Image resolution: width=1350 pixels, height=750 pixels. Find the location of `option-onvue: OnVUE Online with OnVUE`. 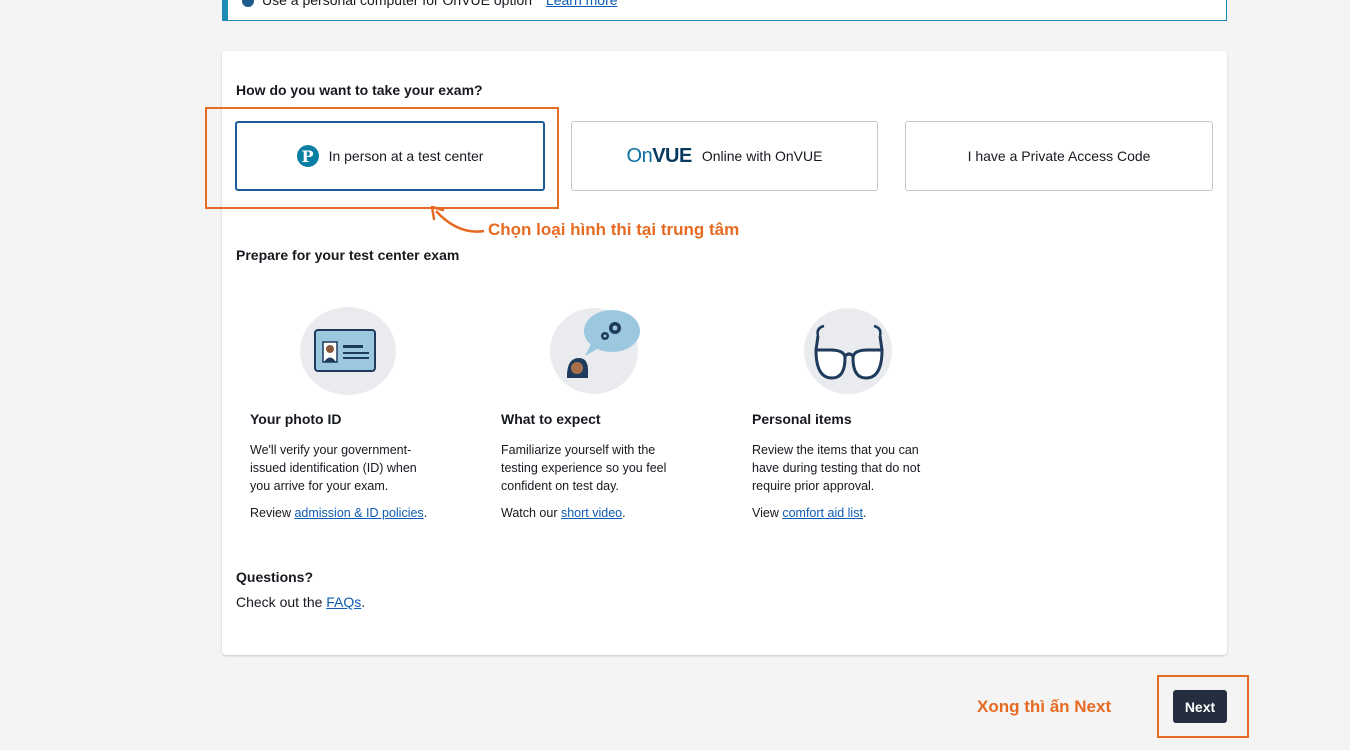

option-onvue: OnVUE Online with OnVUE is located at coordinates (724, 156).